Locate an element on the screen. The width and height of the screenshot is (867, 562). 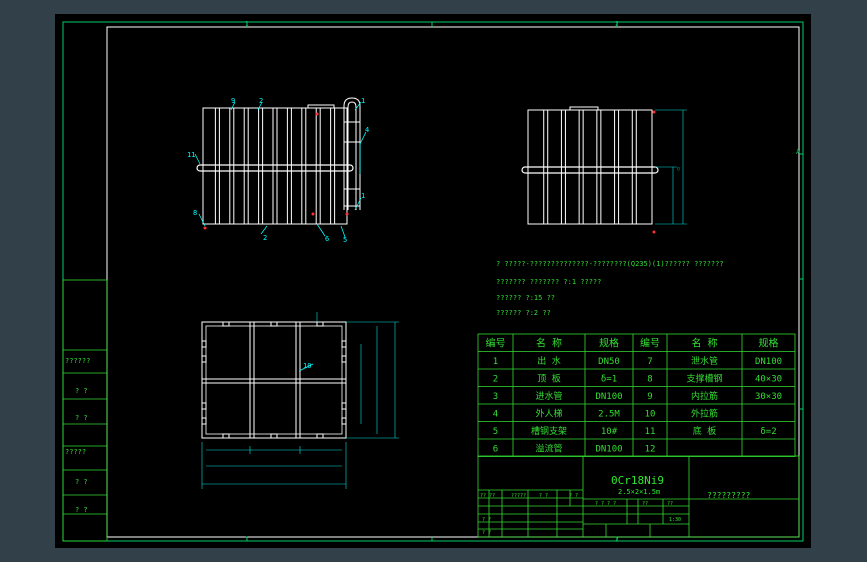
margin-label-5: ? ? is located at coordinates (81, 482).